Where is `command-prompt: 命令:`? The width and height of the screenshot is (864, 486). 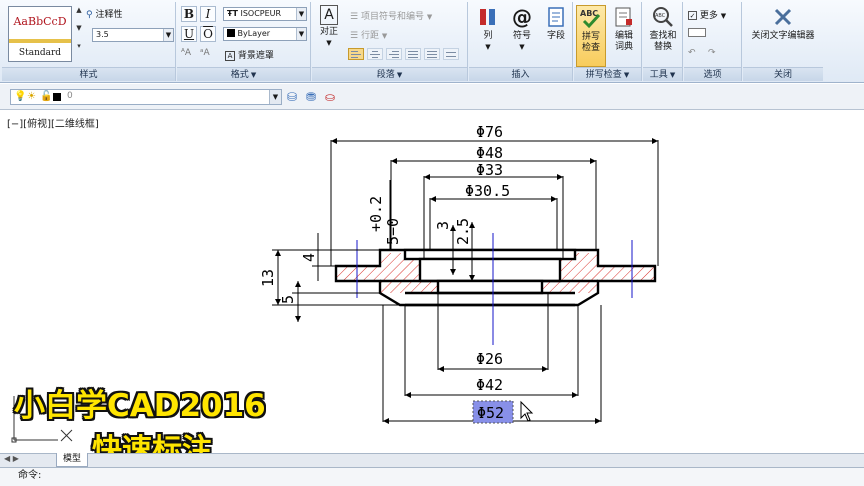
command-prompt: 命令: is located at coordinates (30, 475).